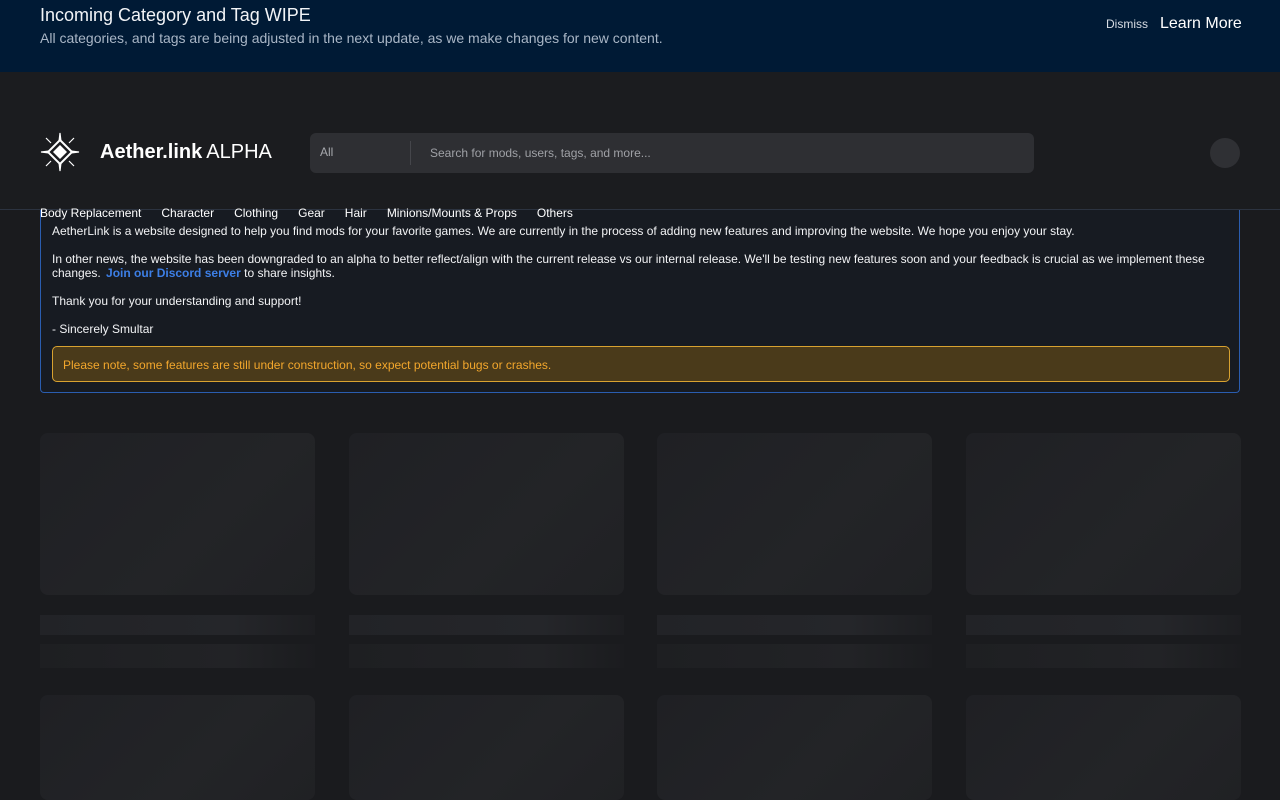  What do you see at coordinates (452, 213) in the screenshot?
I see `category-minions-mounts-props: Minions/Mounts & Props` at bounding box center [452, 213].